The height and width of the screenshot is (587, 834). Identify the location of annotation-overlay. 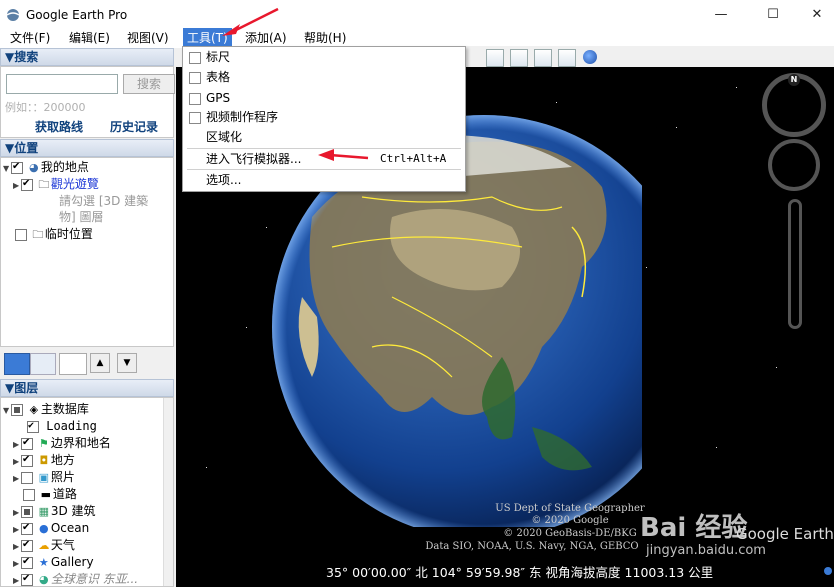
(295, 84).